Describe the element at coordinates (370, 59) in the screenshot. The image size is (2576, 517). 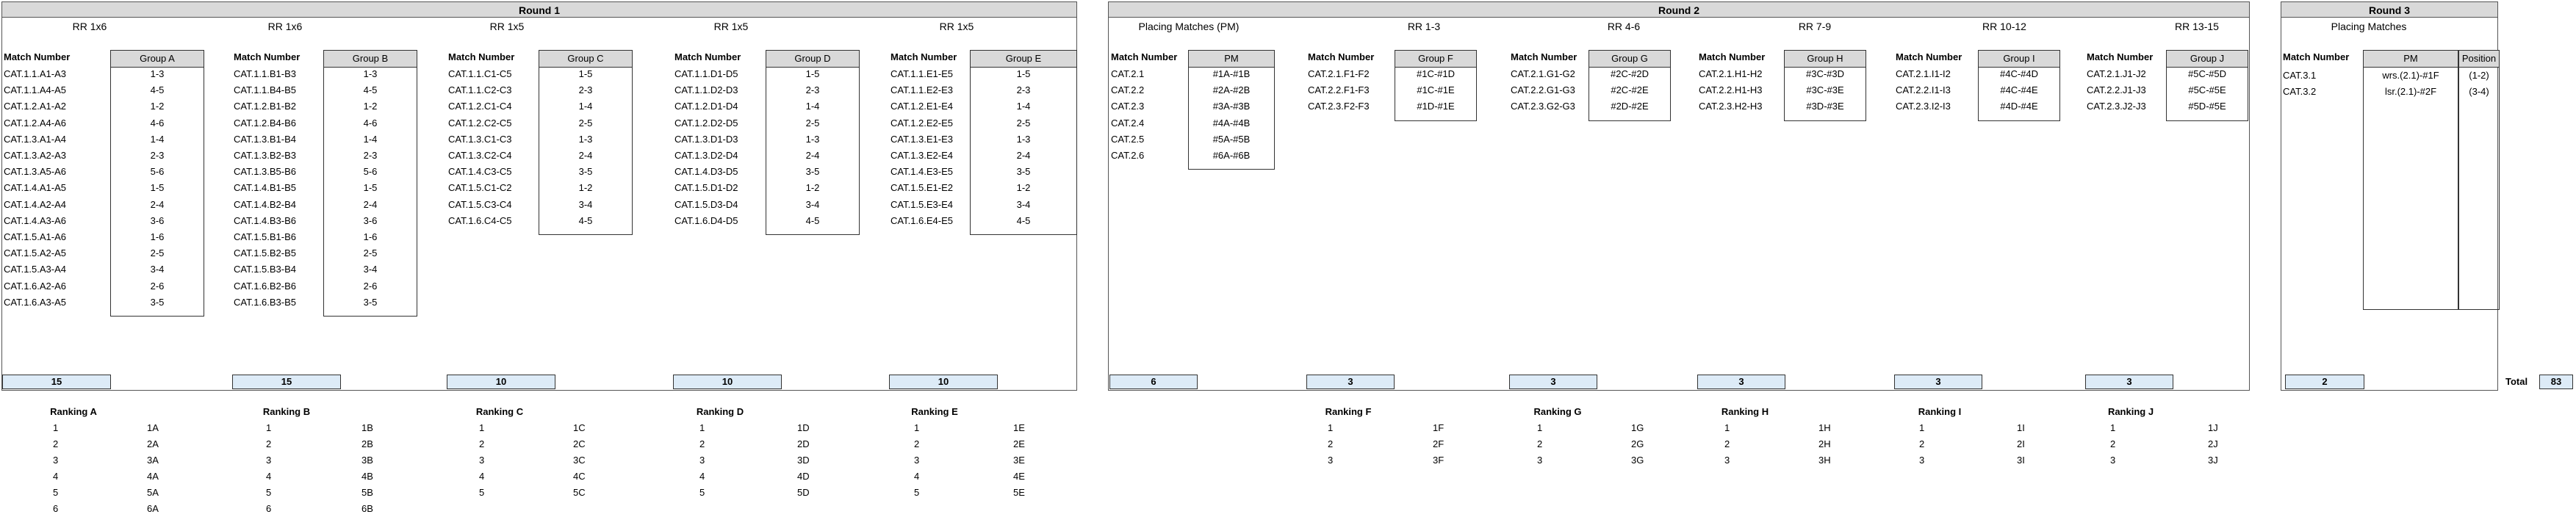
I see `group-header-b: Group B` at that location.